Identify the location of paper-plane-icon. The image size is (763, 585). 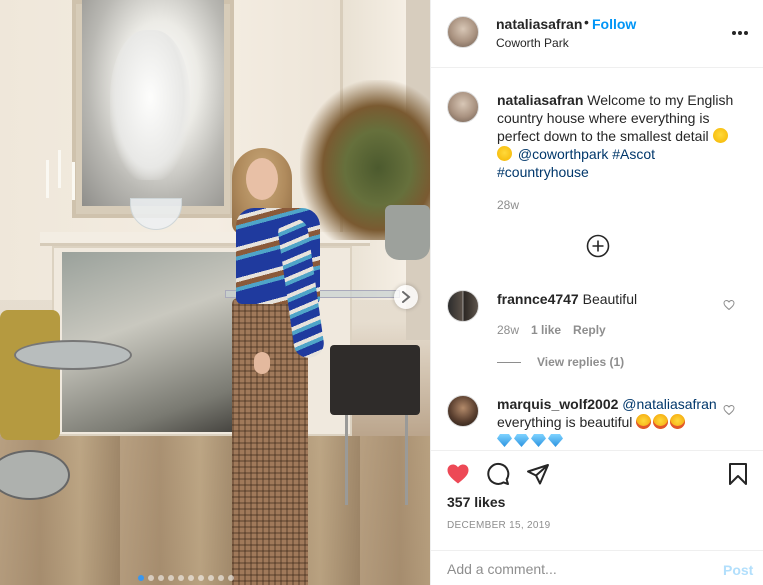
(538, 474).